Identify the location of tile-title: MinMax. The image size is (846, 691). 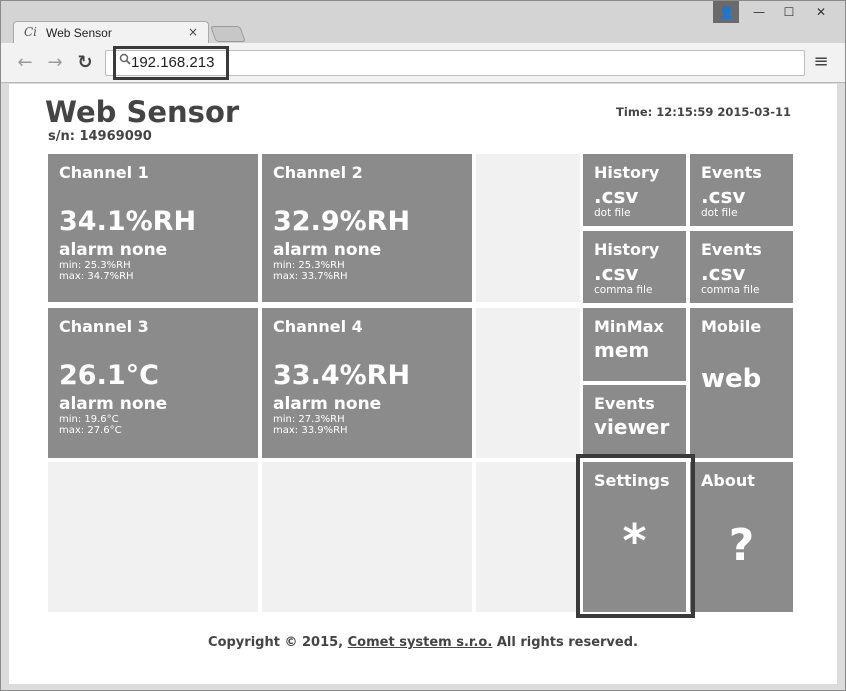
(629, 326).